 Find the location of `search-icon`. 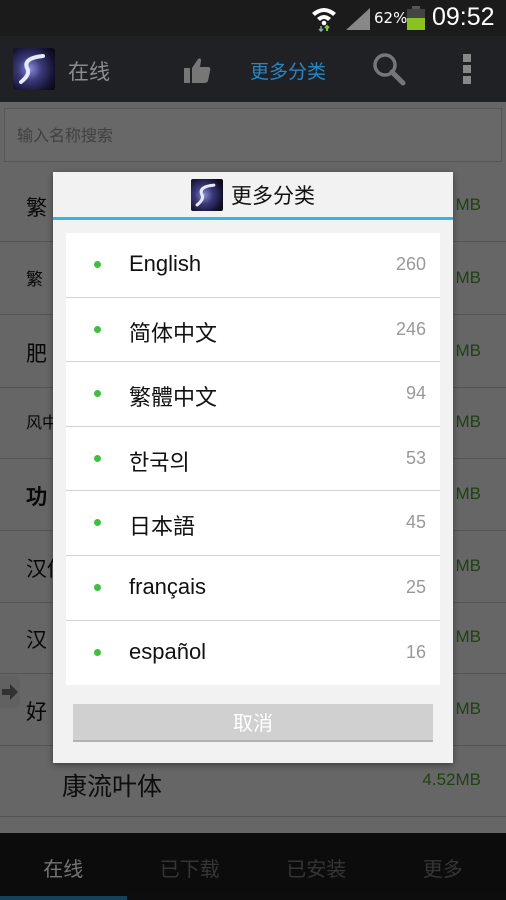

search-icon is located at coordinates (389, 69).